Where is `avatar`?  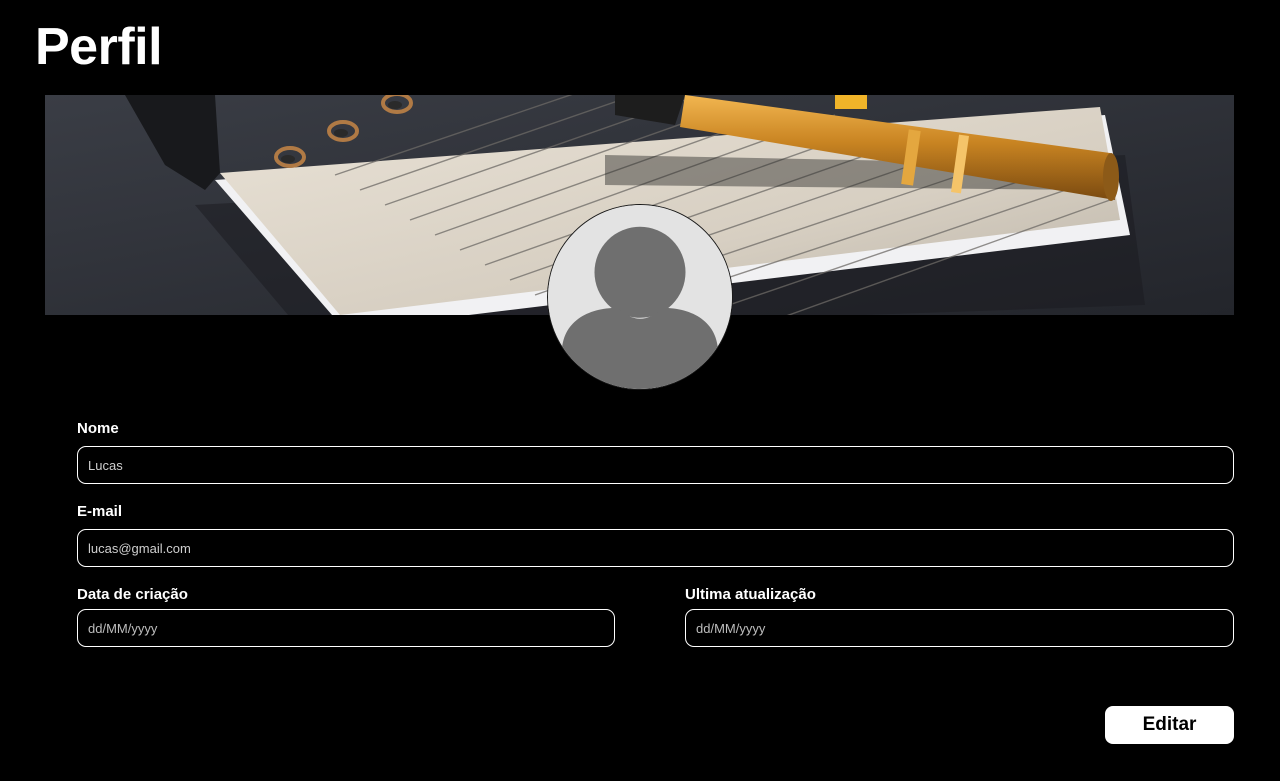
avatar is located at coordinates (640, 297).